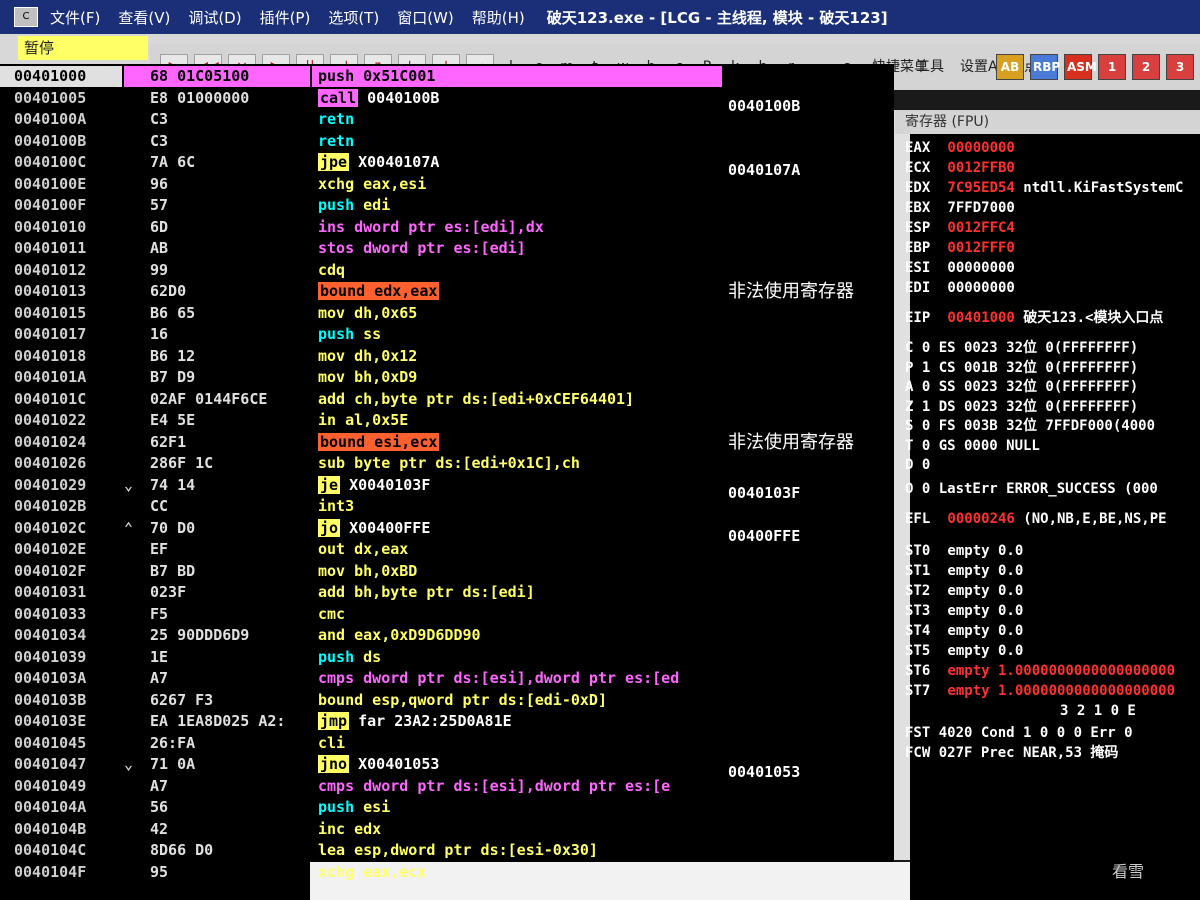 The height and width of the screenshot is (900, 1200). What do you see at coordinates (517, 571) in the screenshot?
I see `listing-instruction: mov bh,0xBD` at bounding box center [517, 571].